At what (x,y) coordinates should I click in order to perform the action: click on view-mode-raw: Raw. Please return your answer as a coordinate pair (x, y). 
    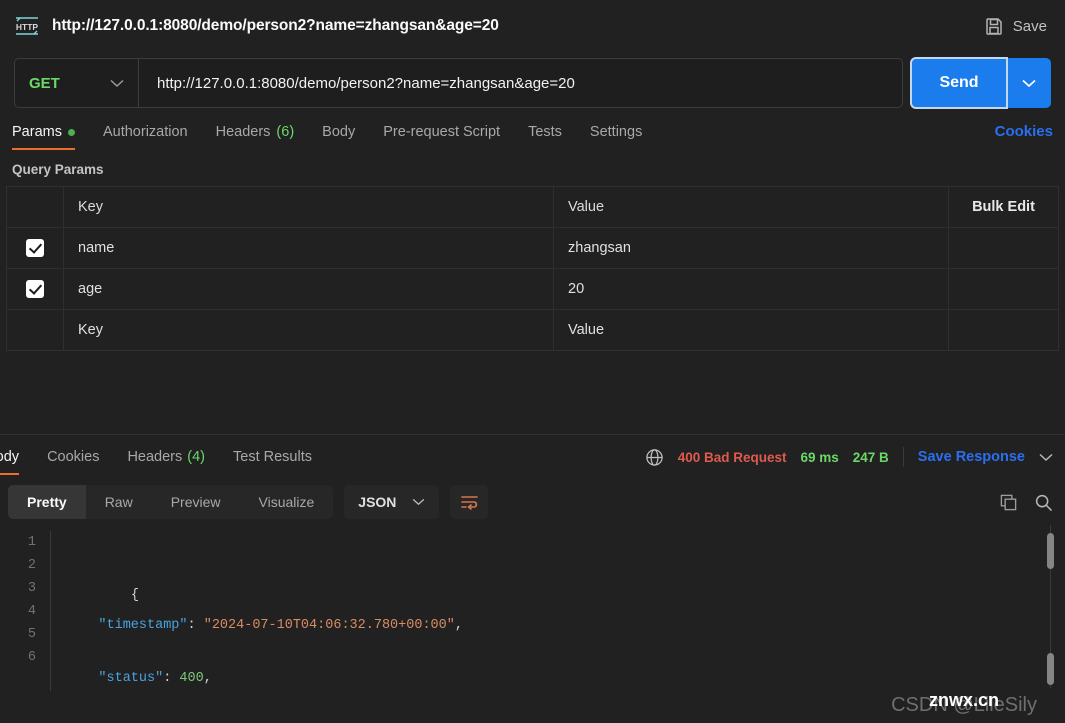
    Looking at the image, I should click on (119, 502).